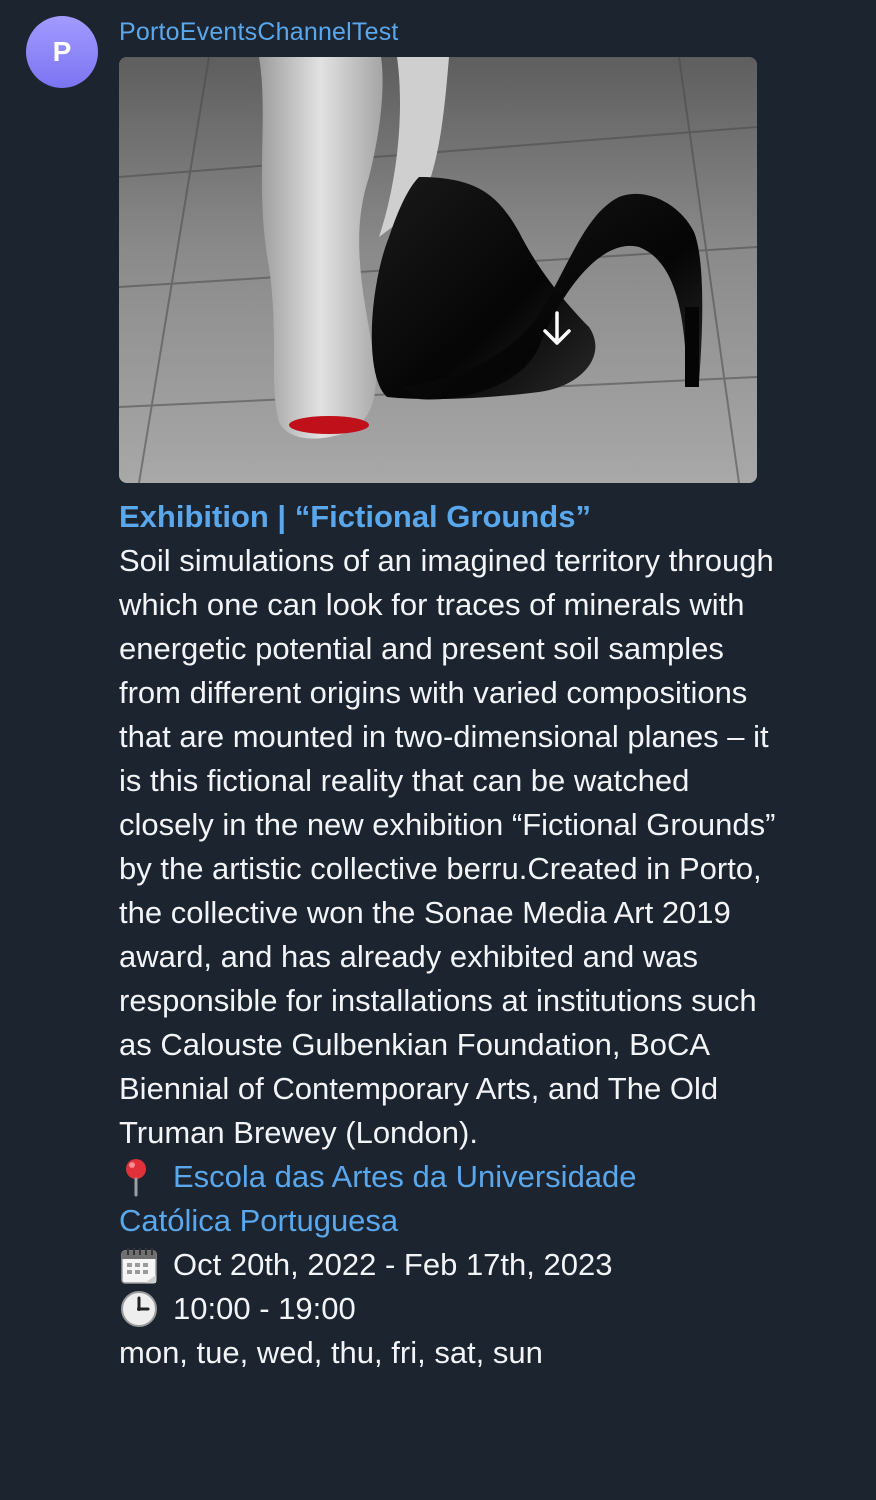 Image resolution: width=876 pixels, height=1500 pixels. I want to click on download-arrow-icon, so click(557, 328).